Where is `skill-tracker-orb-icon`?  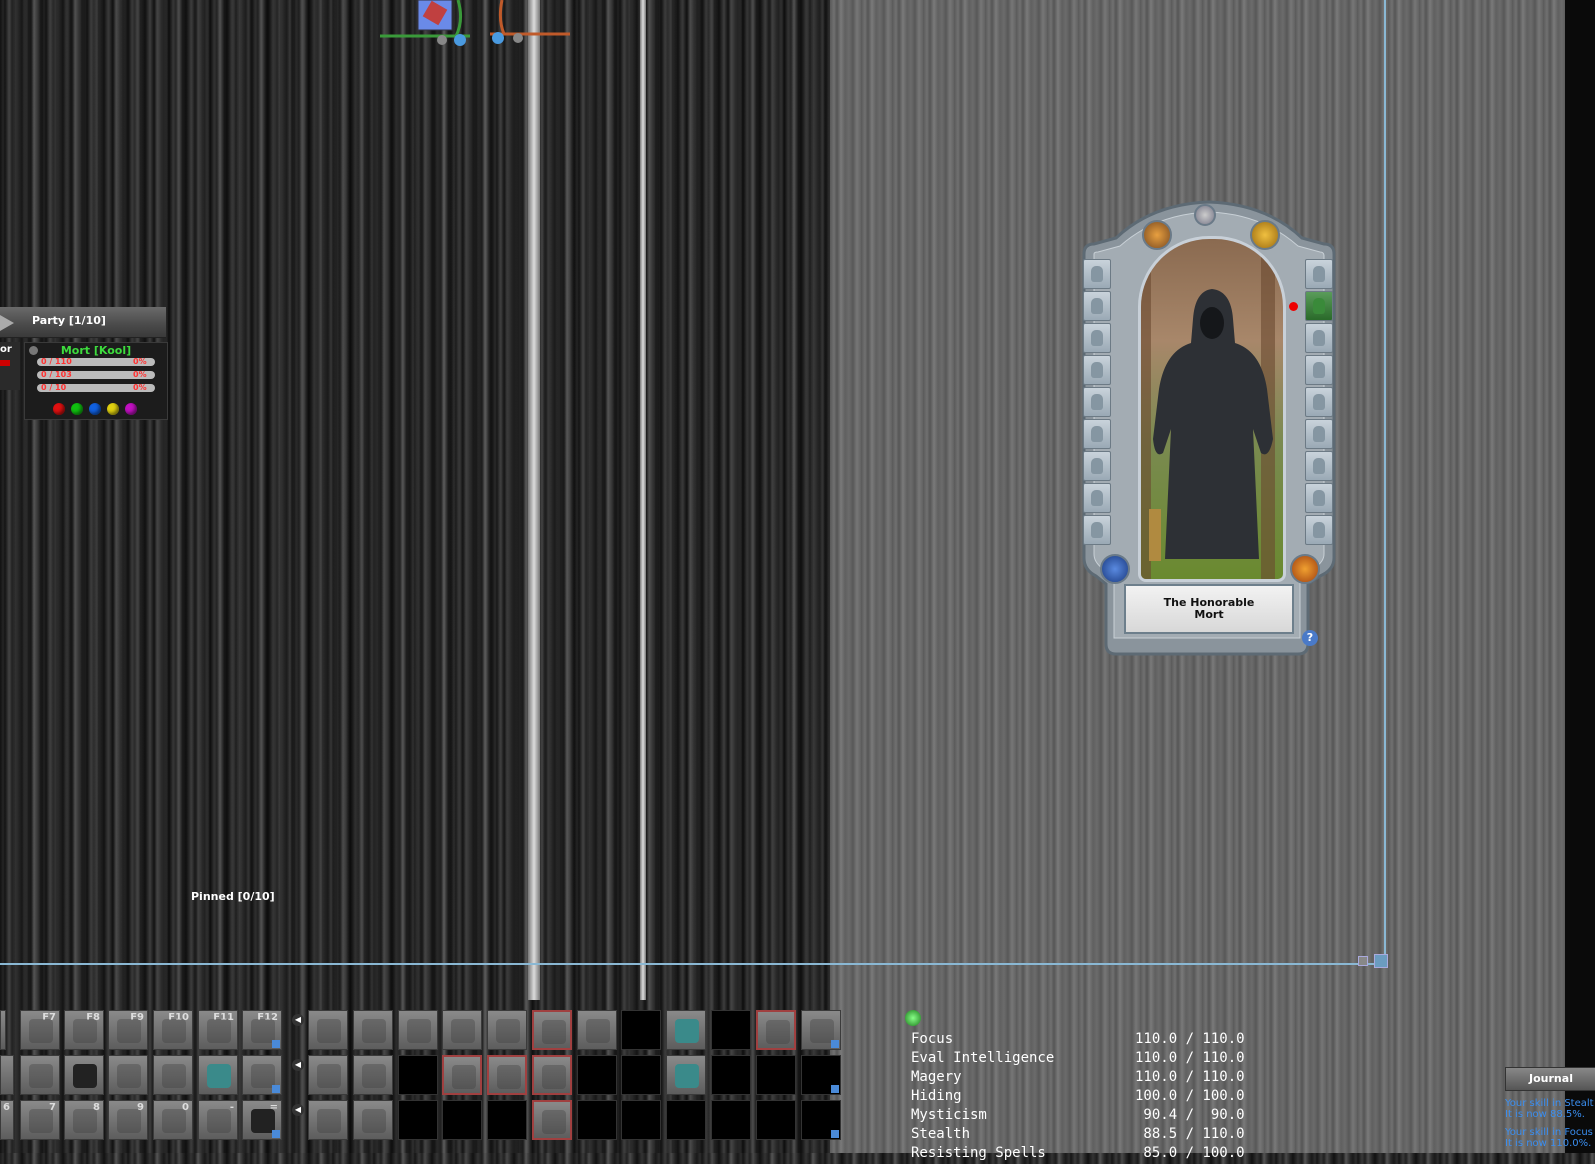 skill-tracker-orb-icon is located at coordinates (913, 1018).